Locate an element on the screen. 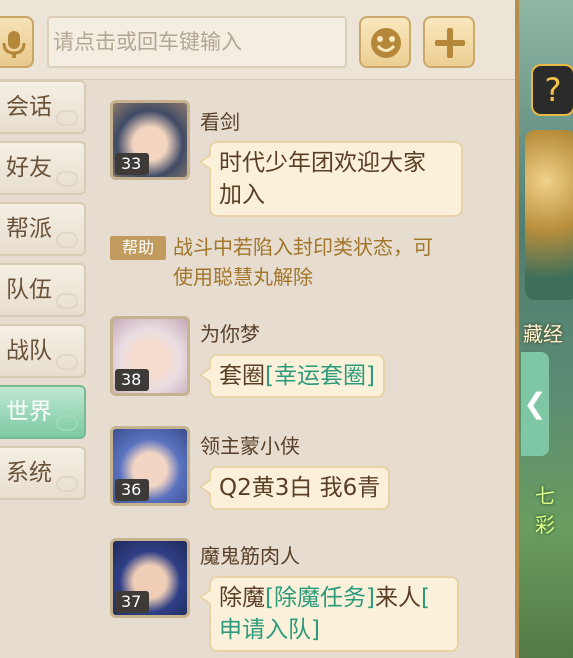  tab-label: 战队 is located at coordinates (29, 351).